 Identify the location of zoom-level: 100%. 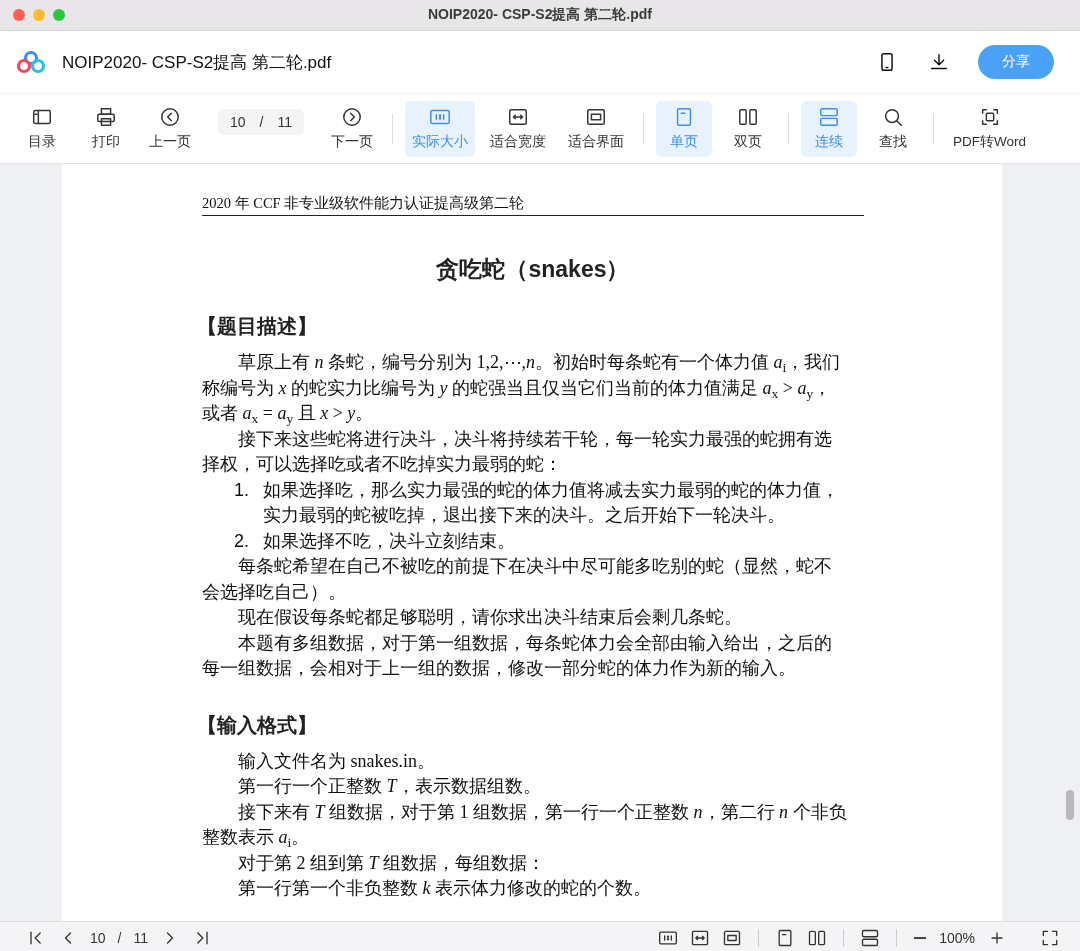
(957, 937).